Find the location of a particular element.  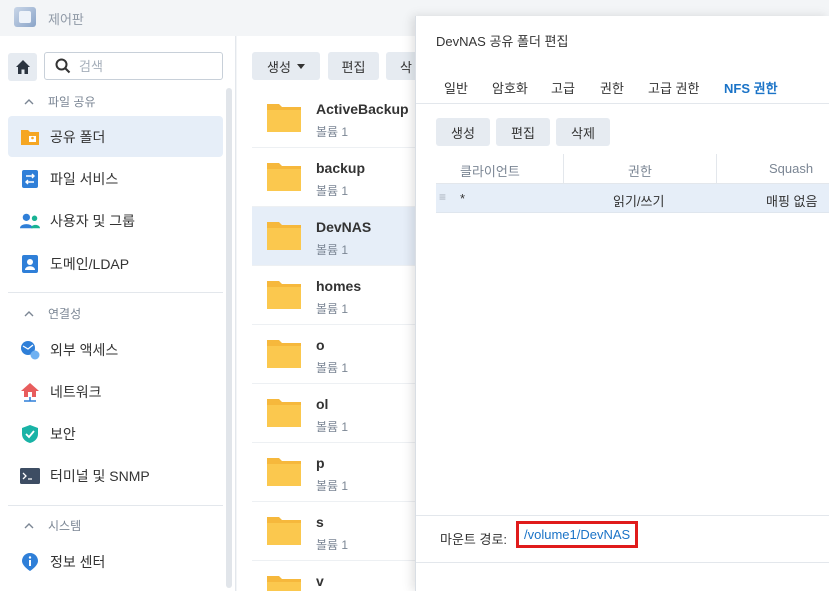

shield-icon is located at coordinates (30, 434).